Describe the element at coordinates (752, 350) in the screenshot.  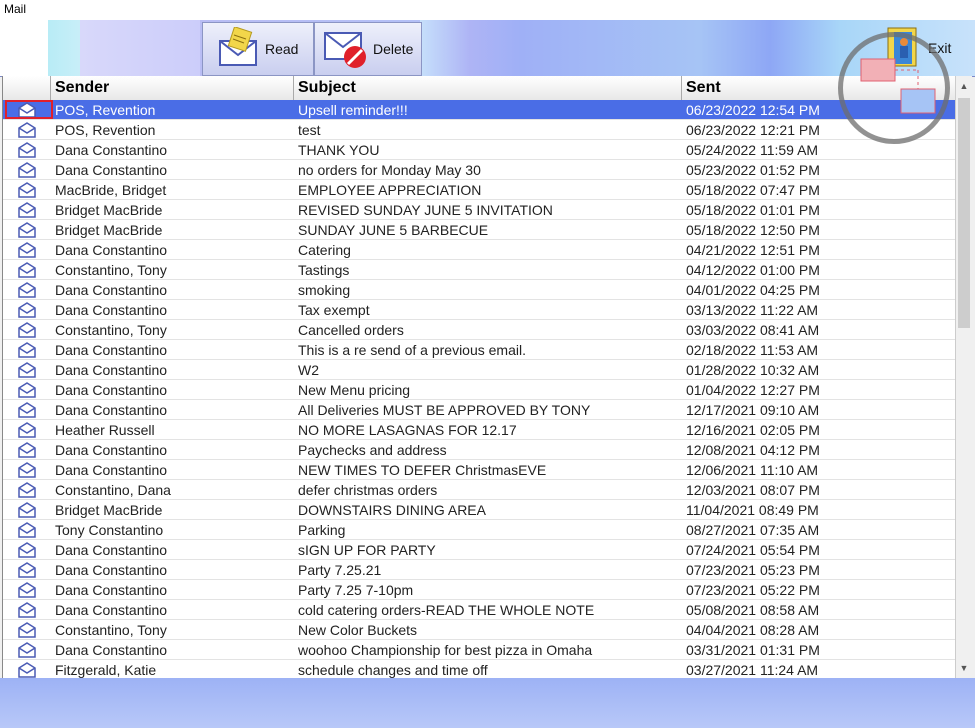
I see `row-sent: 02/18/2022 11:53 AM` at that location.